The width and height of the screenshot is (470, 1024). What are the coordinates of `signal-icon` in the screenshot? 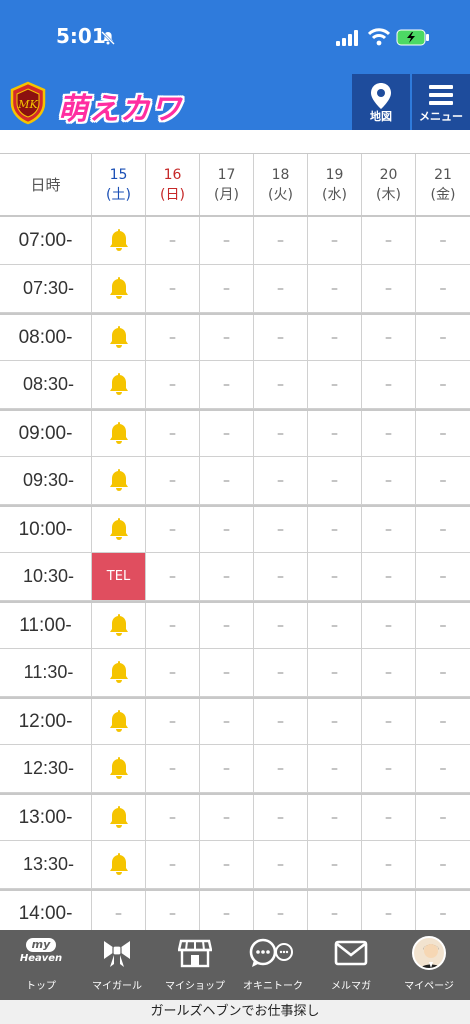 It's located at (347, 38).